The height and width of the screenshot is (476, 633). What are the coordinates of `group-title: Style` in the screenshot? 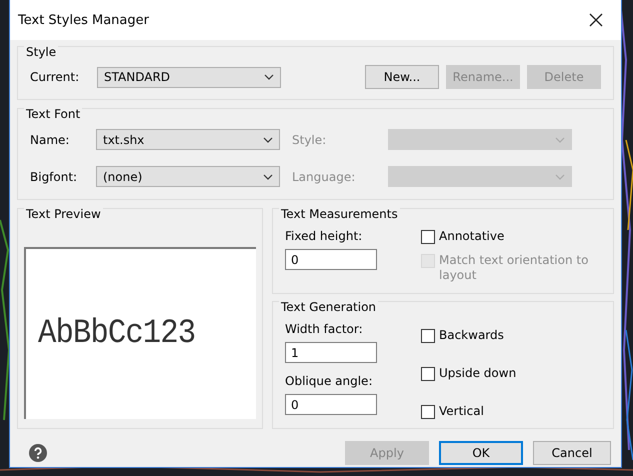 It's located at (41, 52).